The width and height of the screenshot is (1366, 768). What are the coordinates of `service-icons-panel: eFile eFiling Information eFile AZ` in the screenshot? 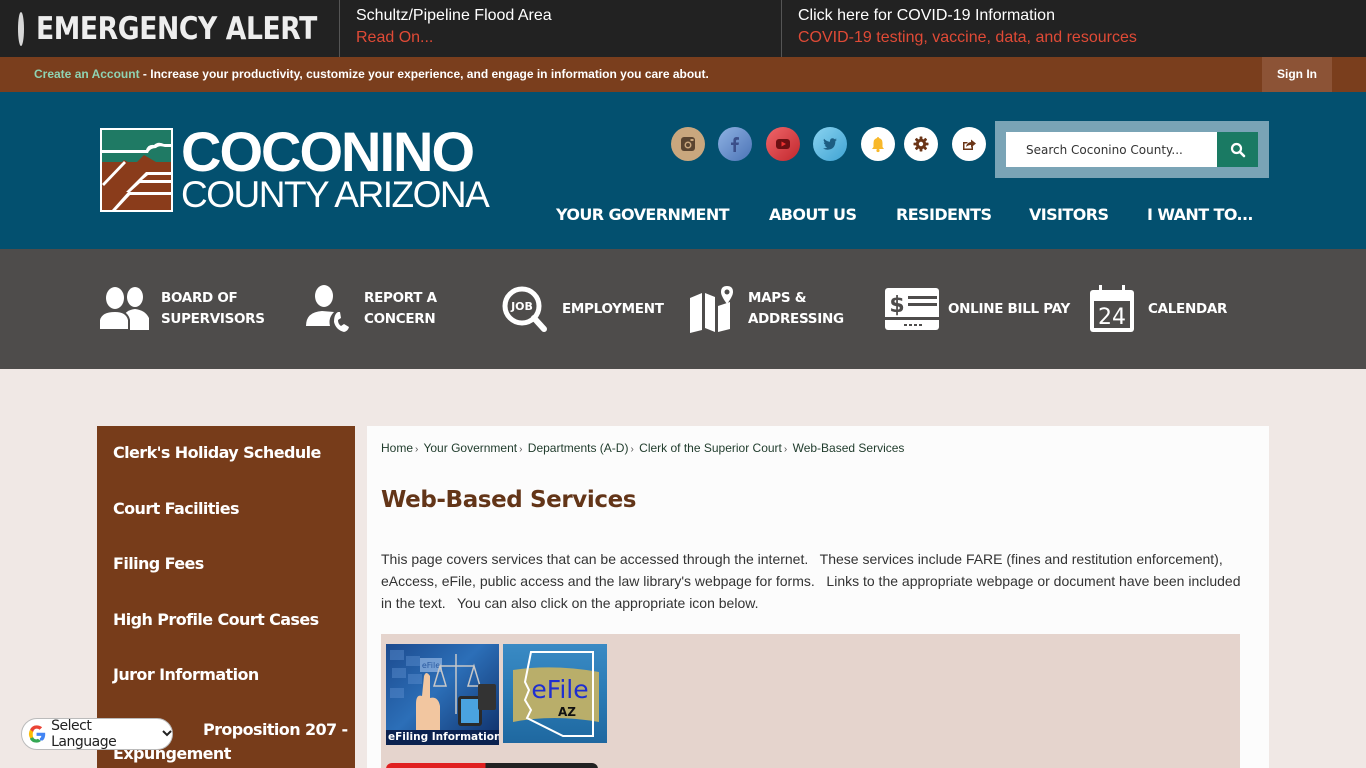 It's located at (810, 701).